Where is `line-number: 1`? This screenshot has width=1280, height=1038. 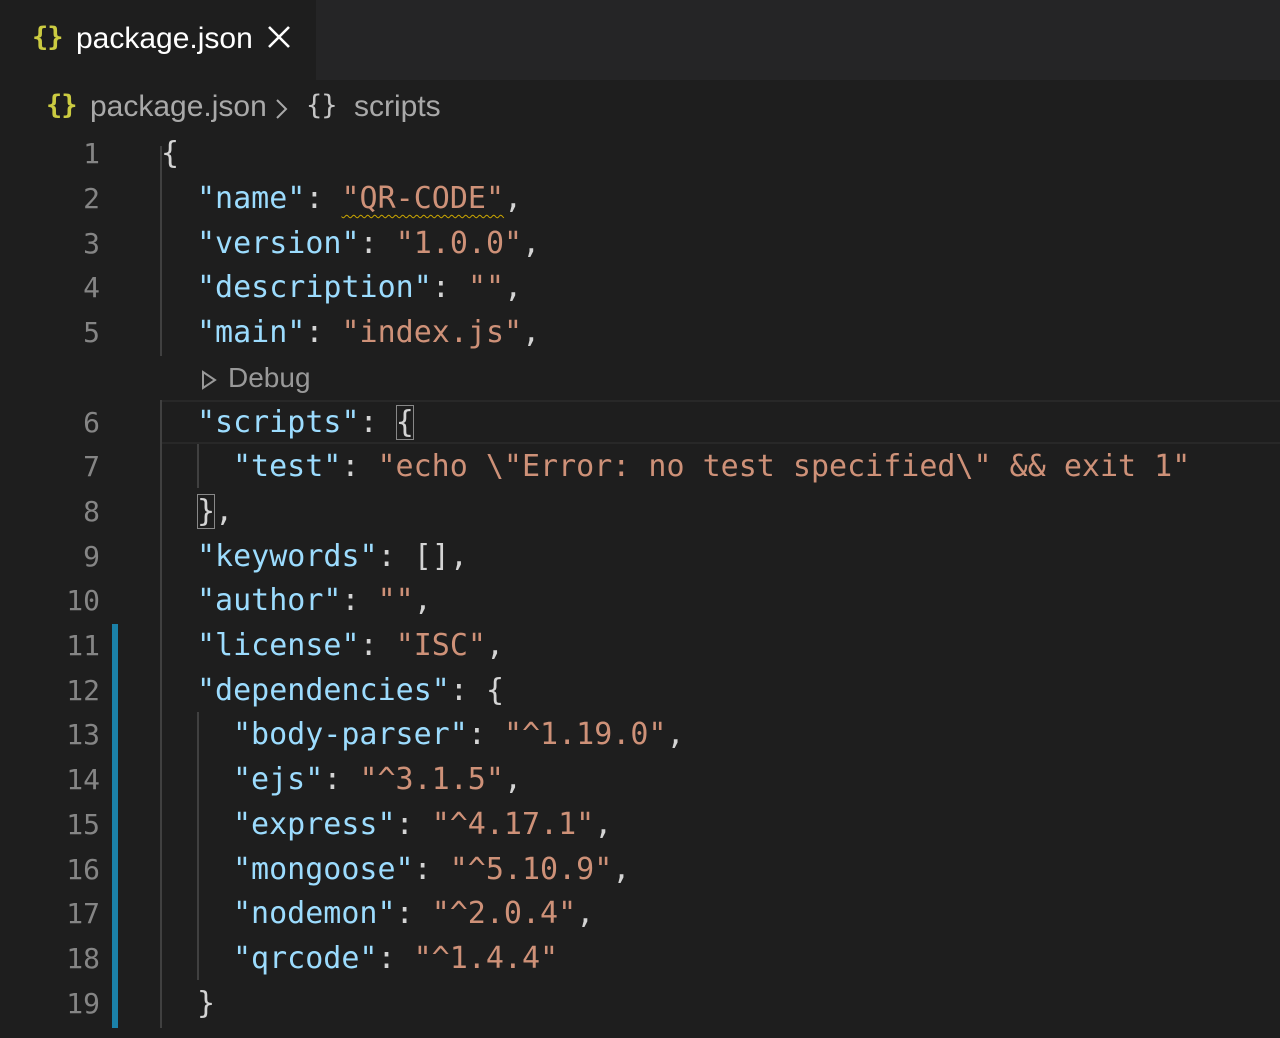
line-number: 1 is located at coordinates (91, 153).